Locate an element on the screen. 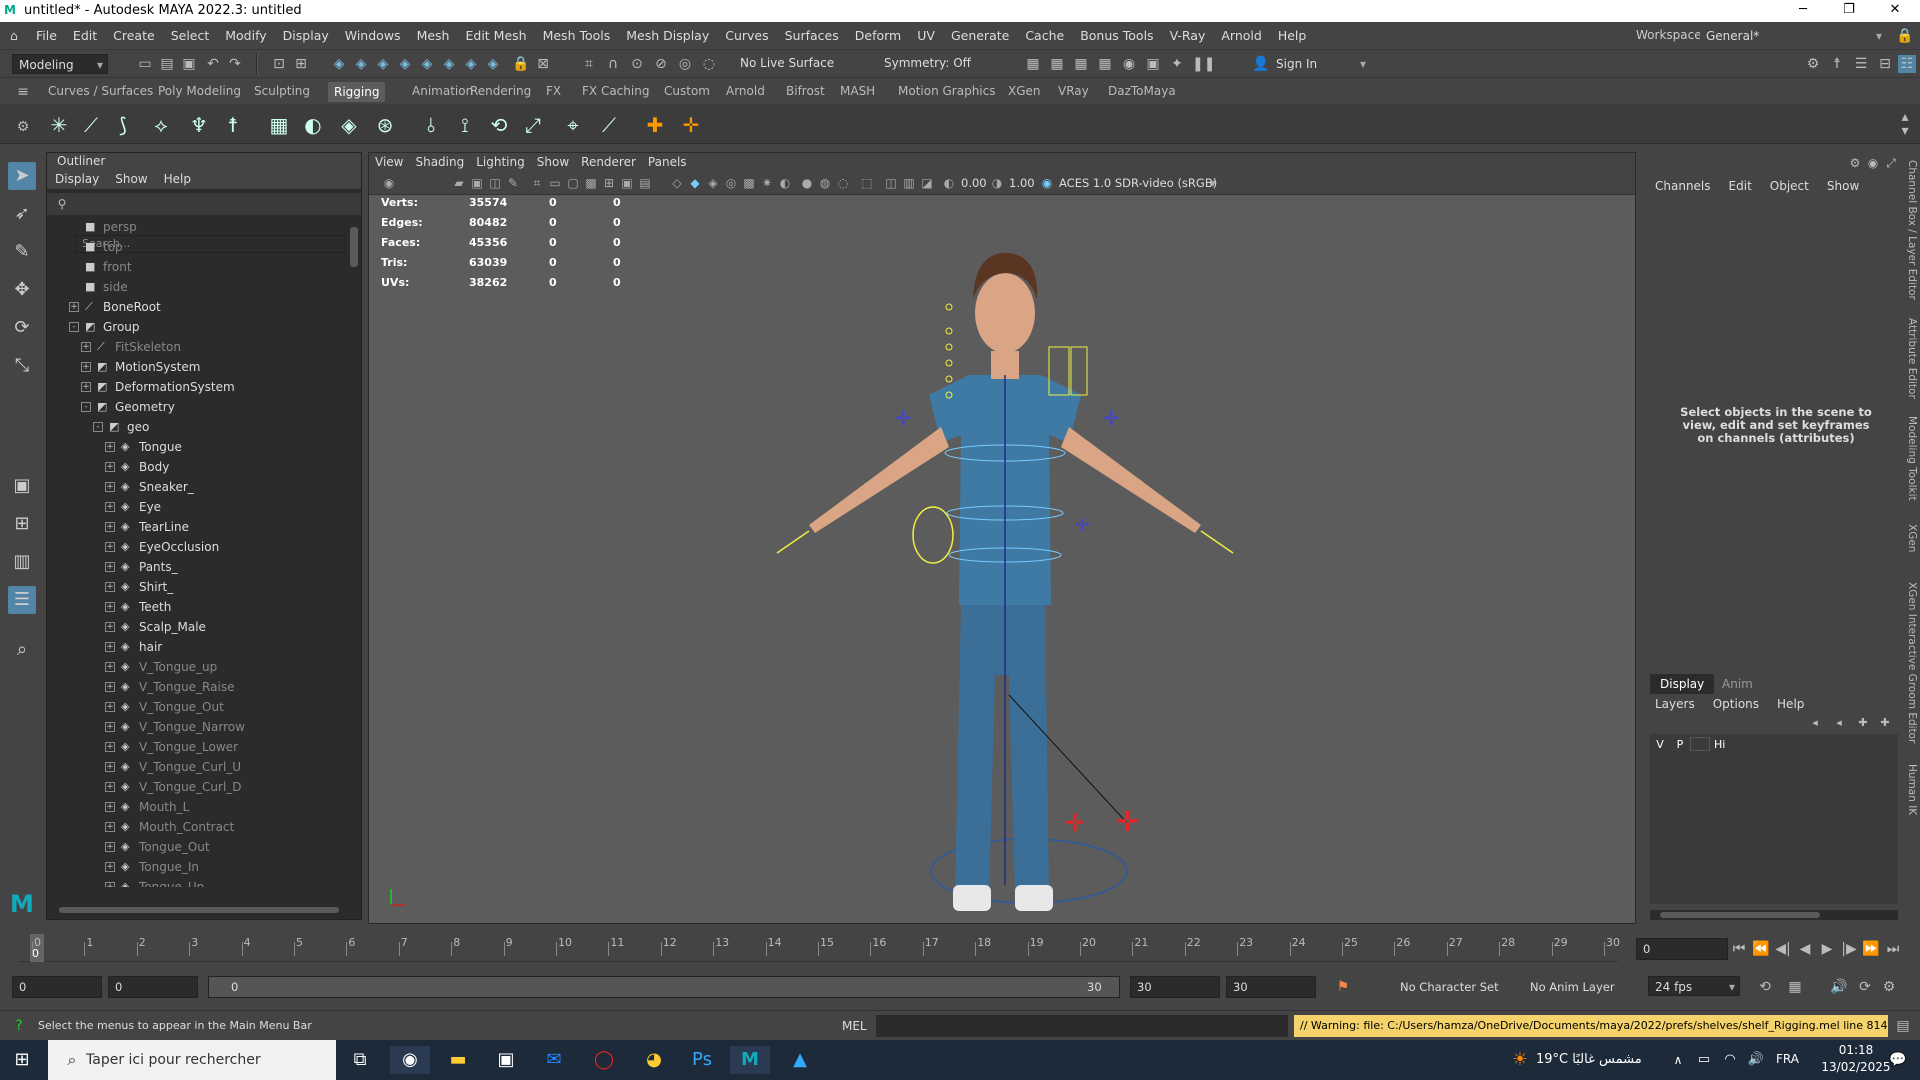  shelf-tab-daztomaya: DazToMaya is located at coordinates (1142, 91).